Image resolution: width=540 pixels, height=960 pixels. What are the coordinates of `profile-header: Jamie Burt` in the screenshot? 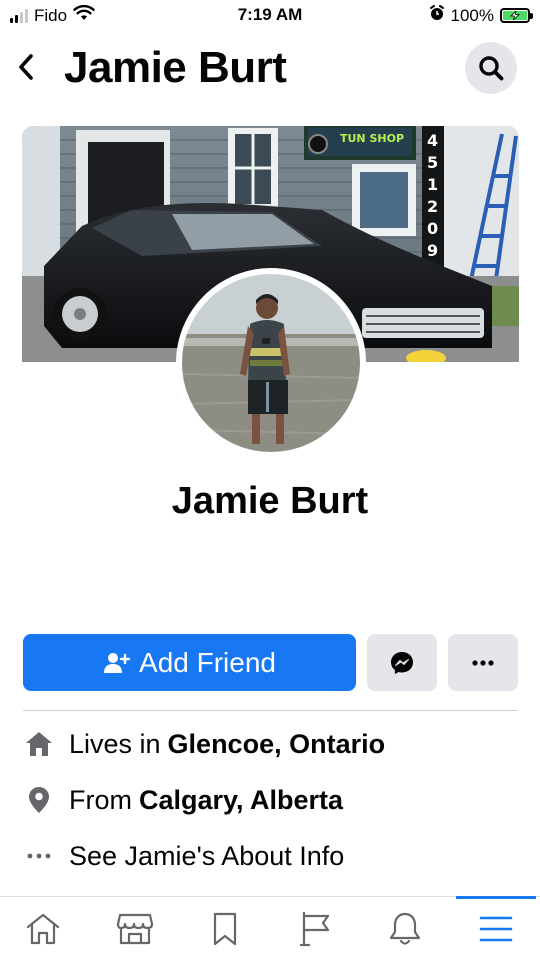 It's located at (270, 68).